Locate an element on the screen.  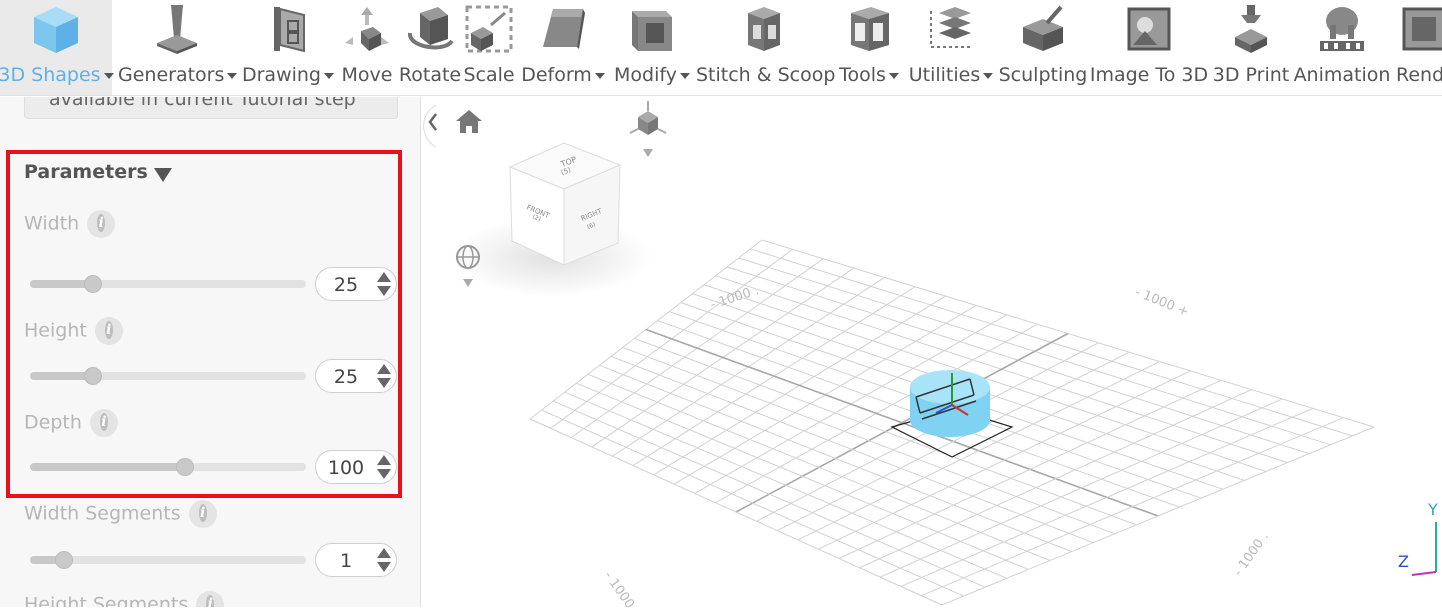
view-cube: TOP (5) FRONT (2) RIGHT (6) is located at coordinates (565, 204).